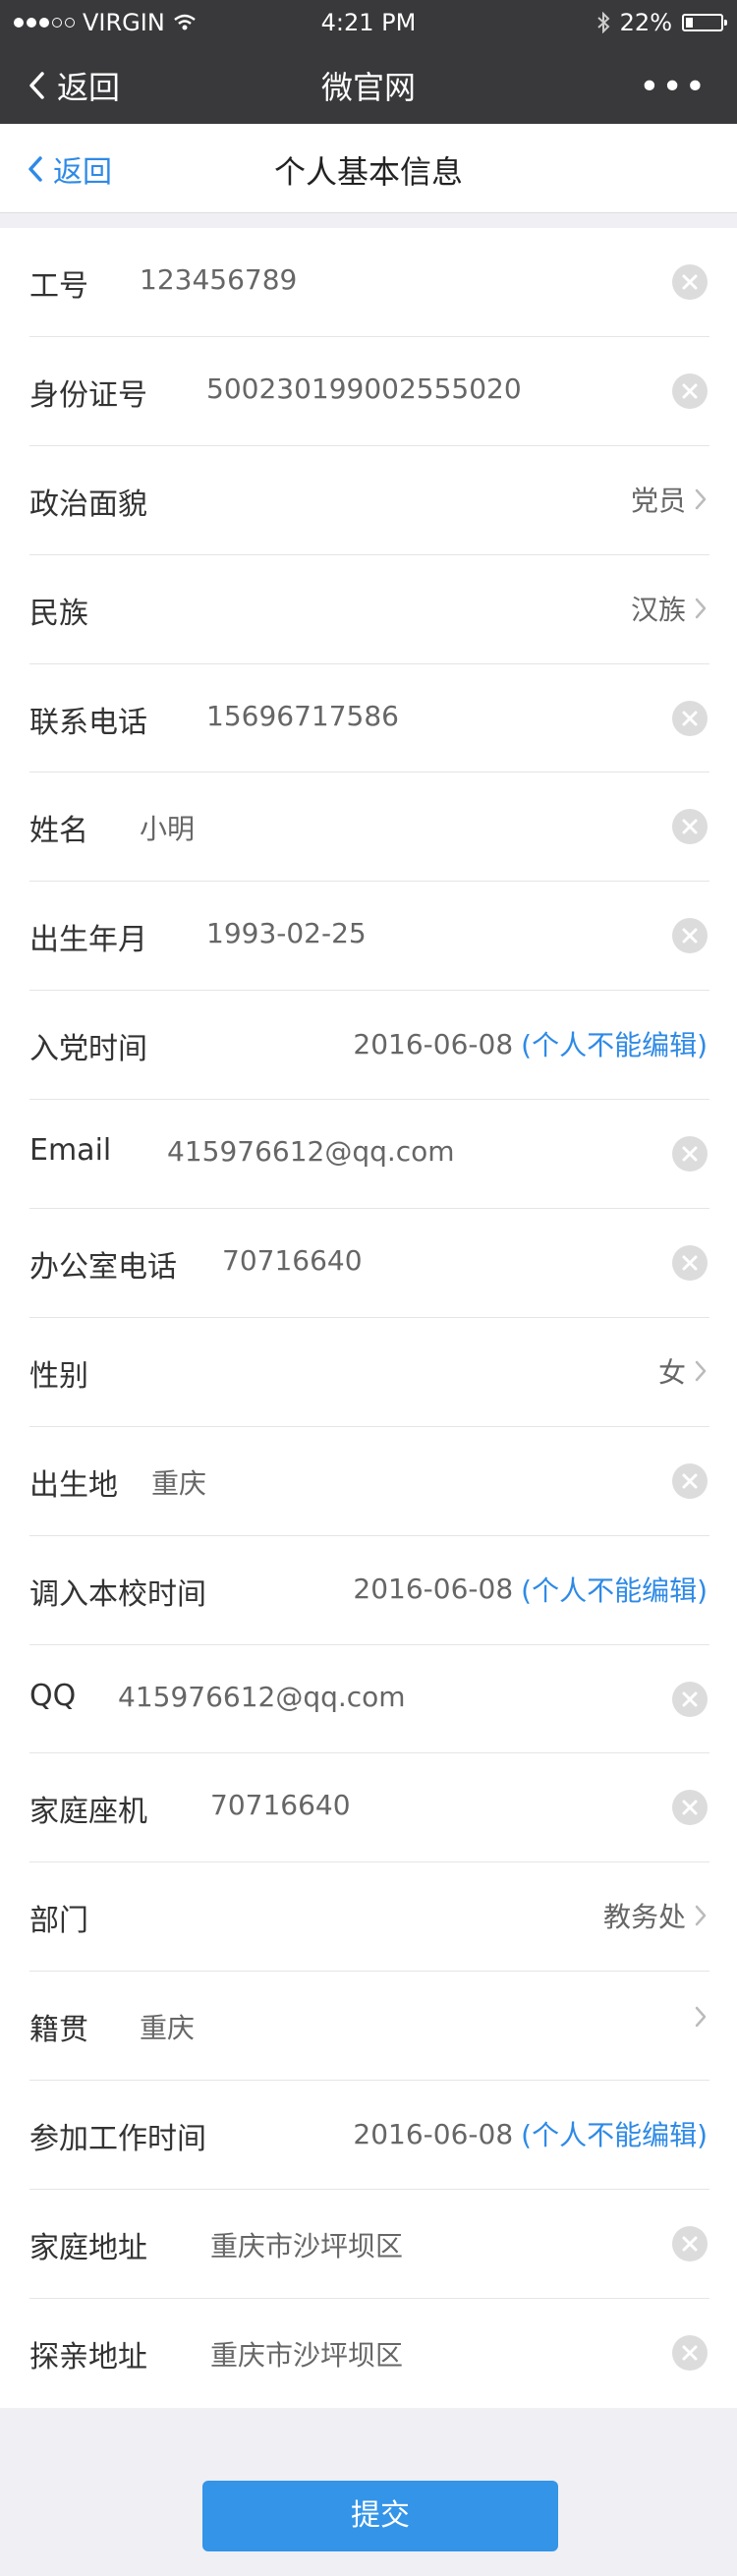 The height and width of the screenshot is (2576, 737). I want to click on page-header: 返回 个人基本信息, so click(368, 169).